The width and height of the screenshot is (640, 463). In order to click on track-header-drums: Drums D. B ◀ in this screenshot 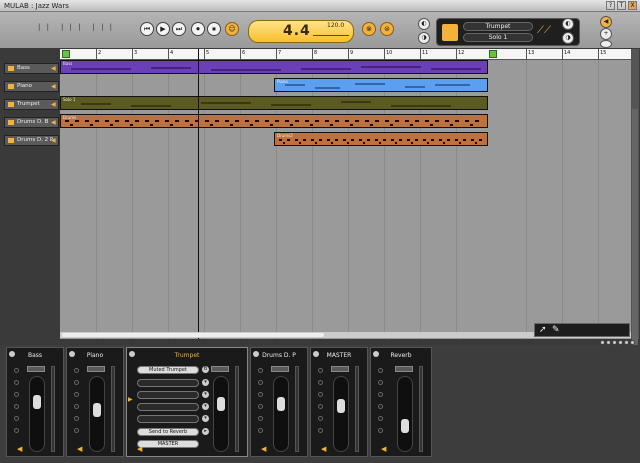, I will do `click(31, 122)`.